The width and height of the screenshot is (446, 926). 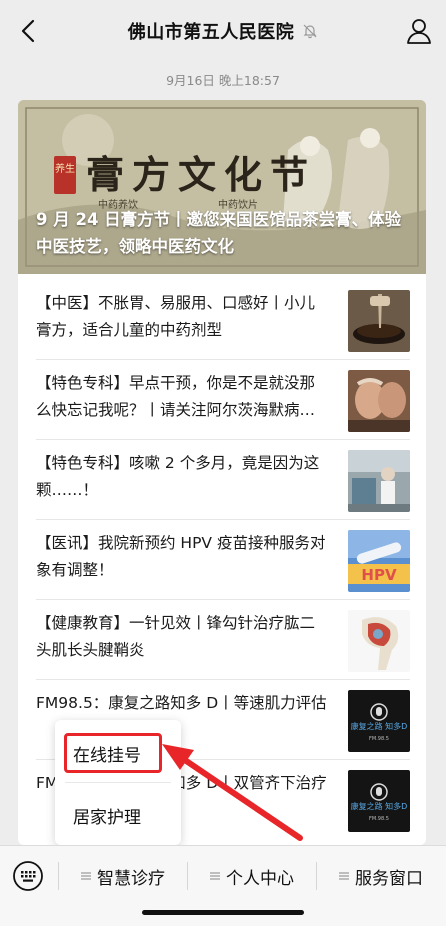 I want to click on menu-smart-diagnosis: 智慧诊疗, so click(x=123, y=876).